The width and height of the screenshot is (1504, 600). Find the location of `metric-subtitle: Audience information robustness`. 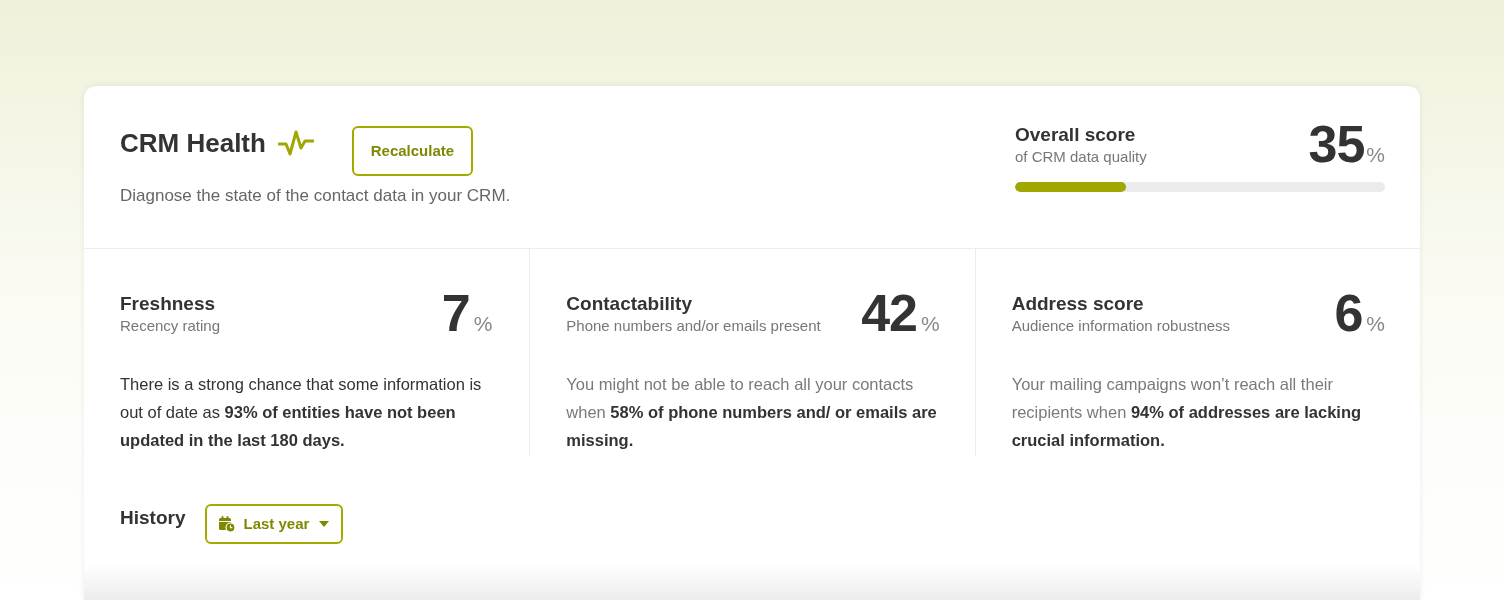

metric-subtitle: Audience information robustness is located at coordinates (1121, 326).